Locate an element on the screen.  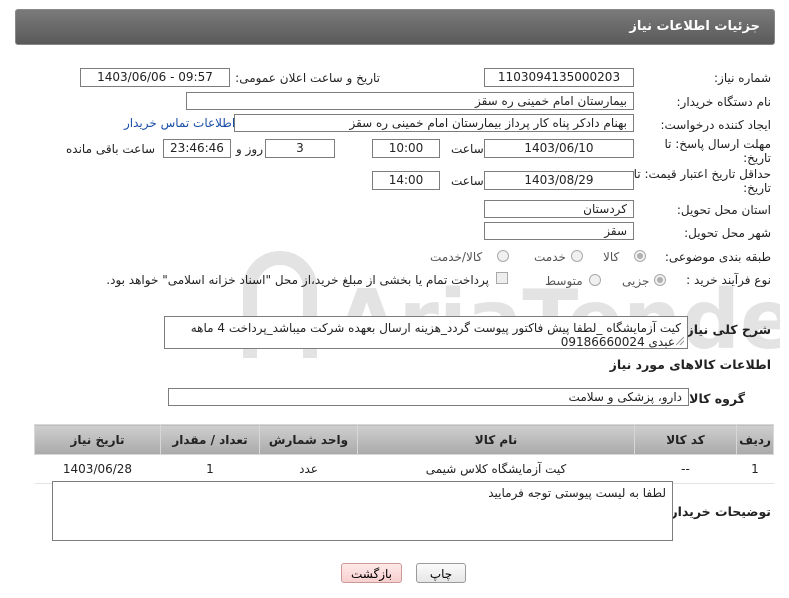
category-service-label: خدمت is located at coordinates (550, 257).